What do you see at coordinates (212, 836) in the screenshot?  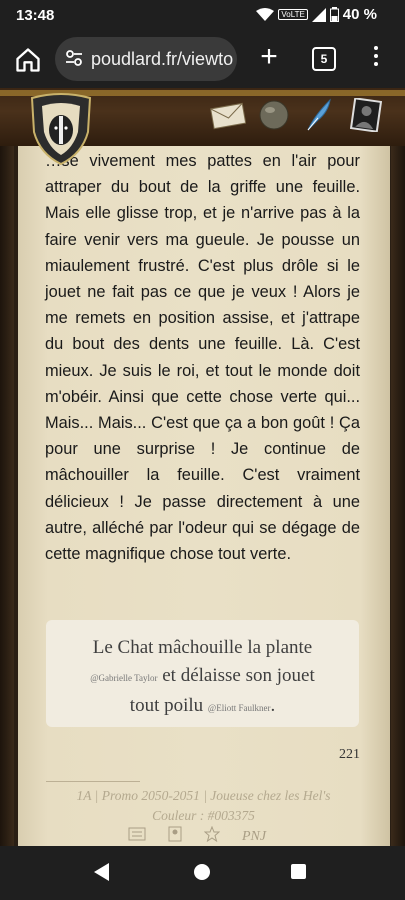 I see `star-icon` at bounding box center [212, 836].